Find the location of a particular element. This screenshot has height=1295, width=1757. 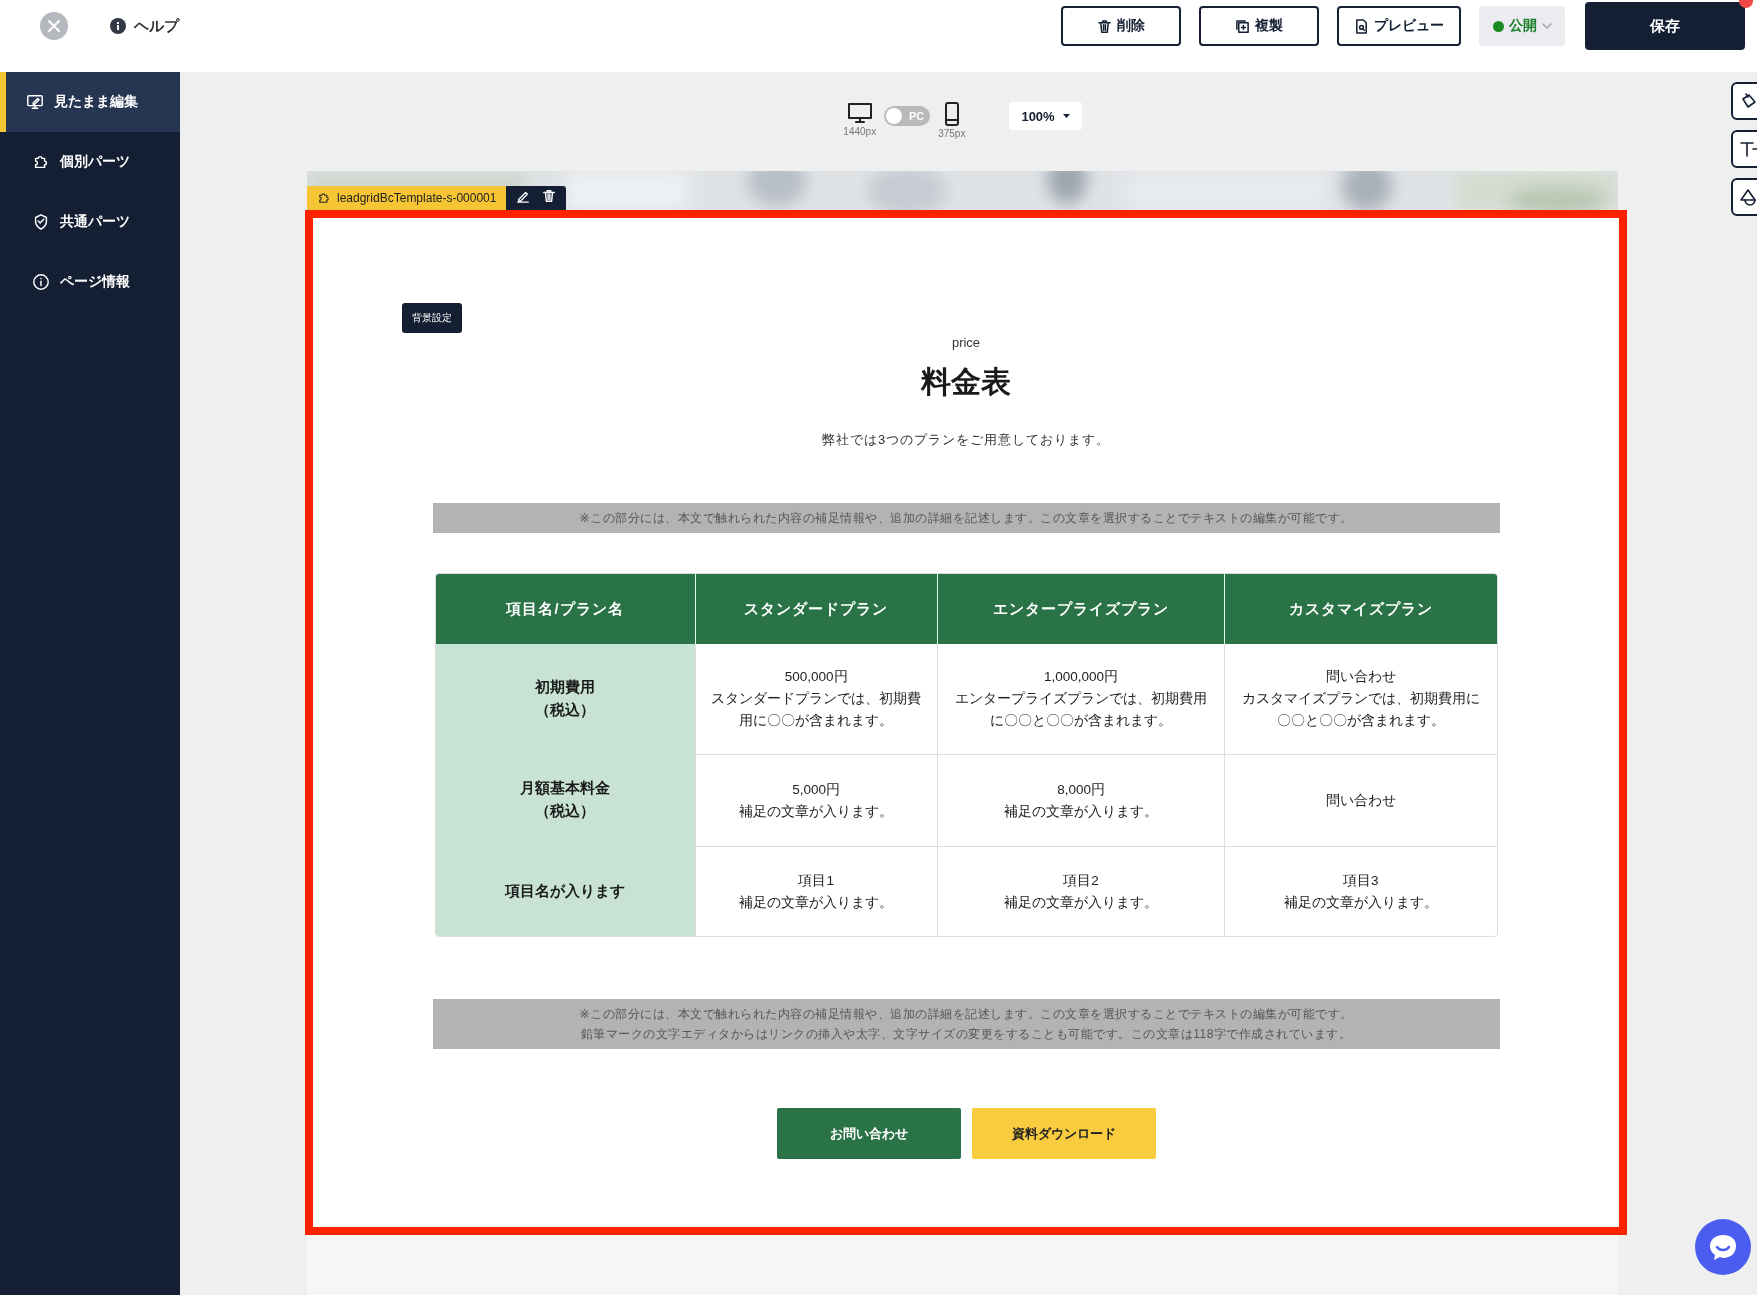

note-banner: ※この部分には、本文で触れられた内容の補足情報や、追加の詳細を記述します。この文章を選択することでテキストの編集が可能です。 is located at coordinates (966, 518).